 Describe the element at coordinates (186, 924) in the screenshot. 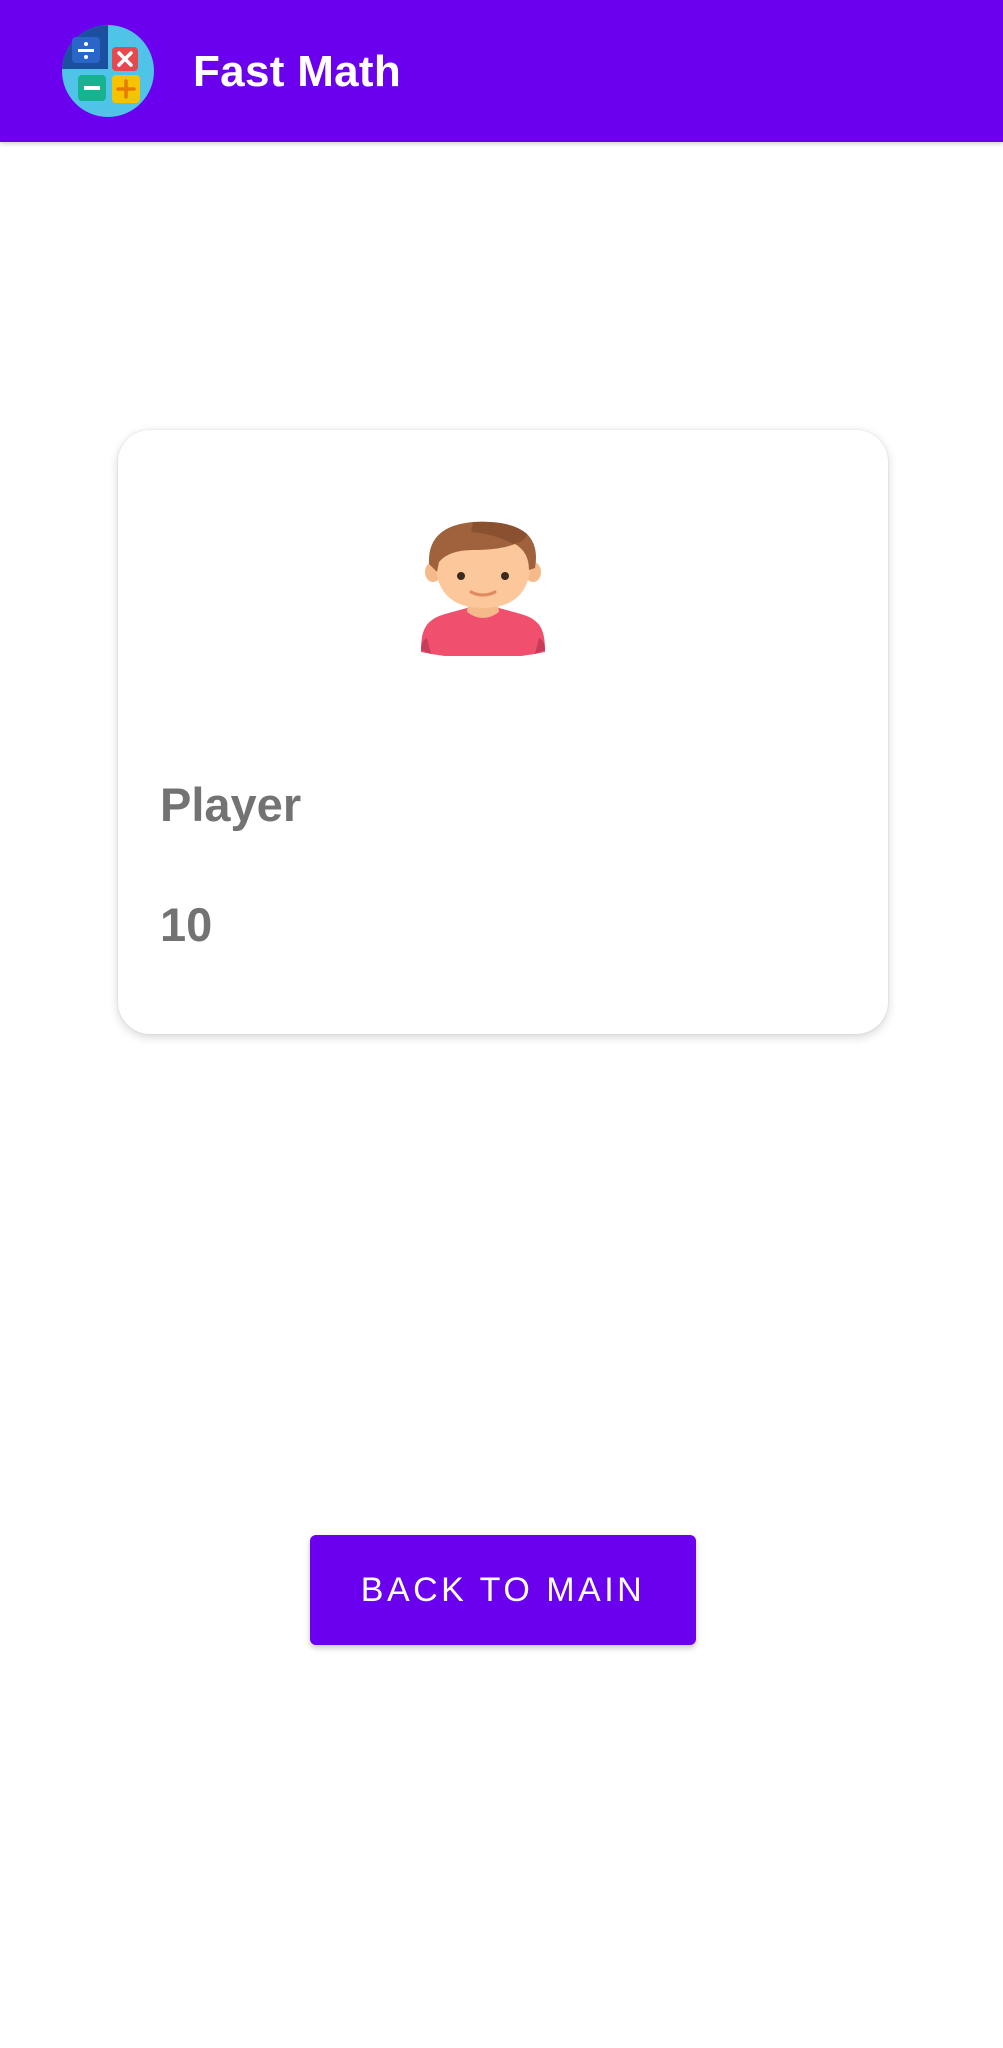

I see `player-score: 10` at that location.